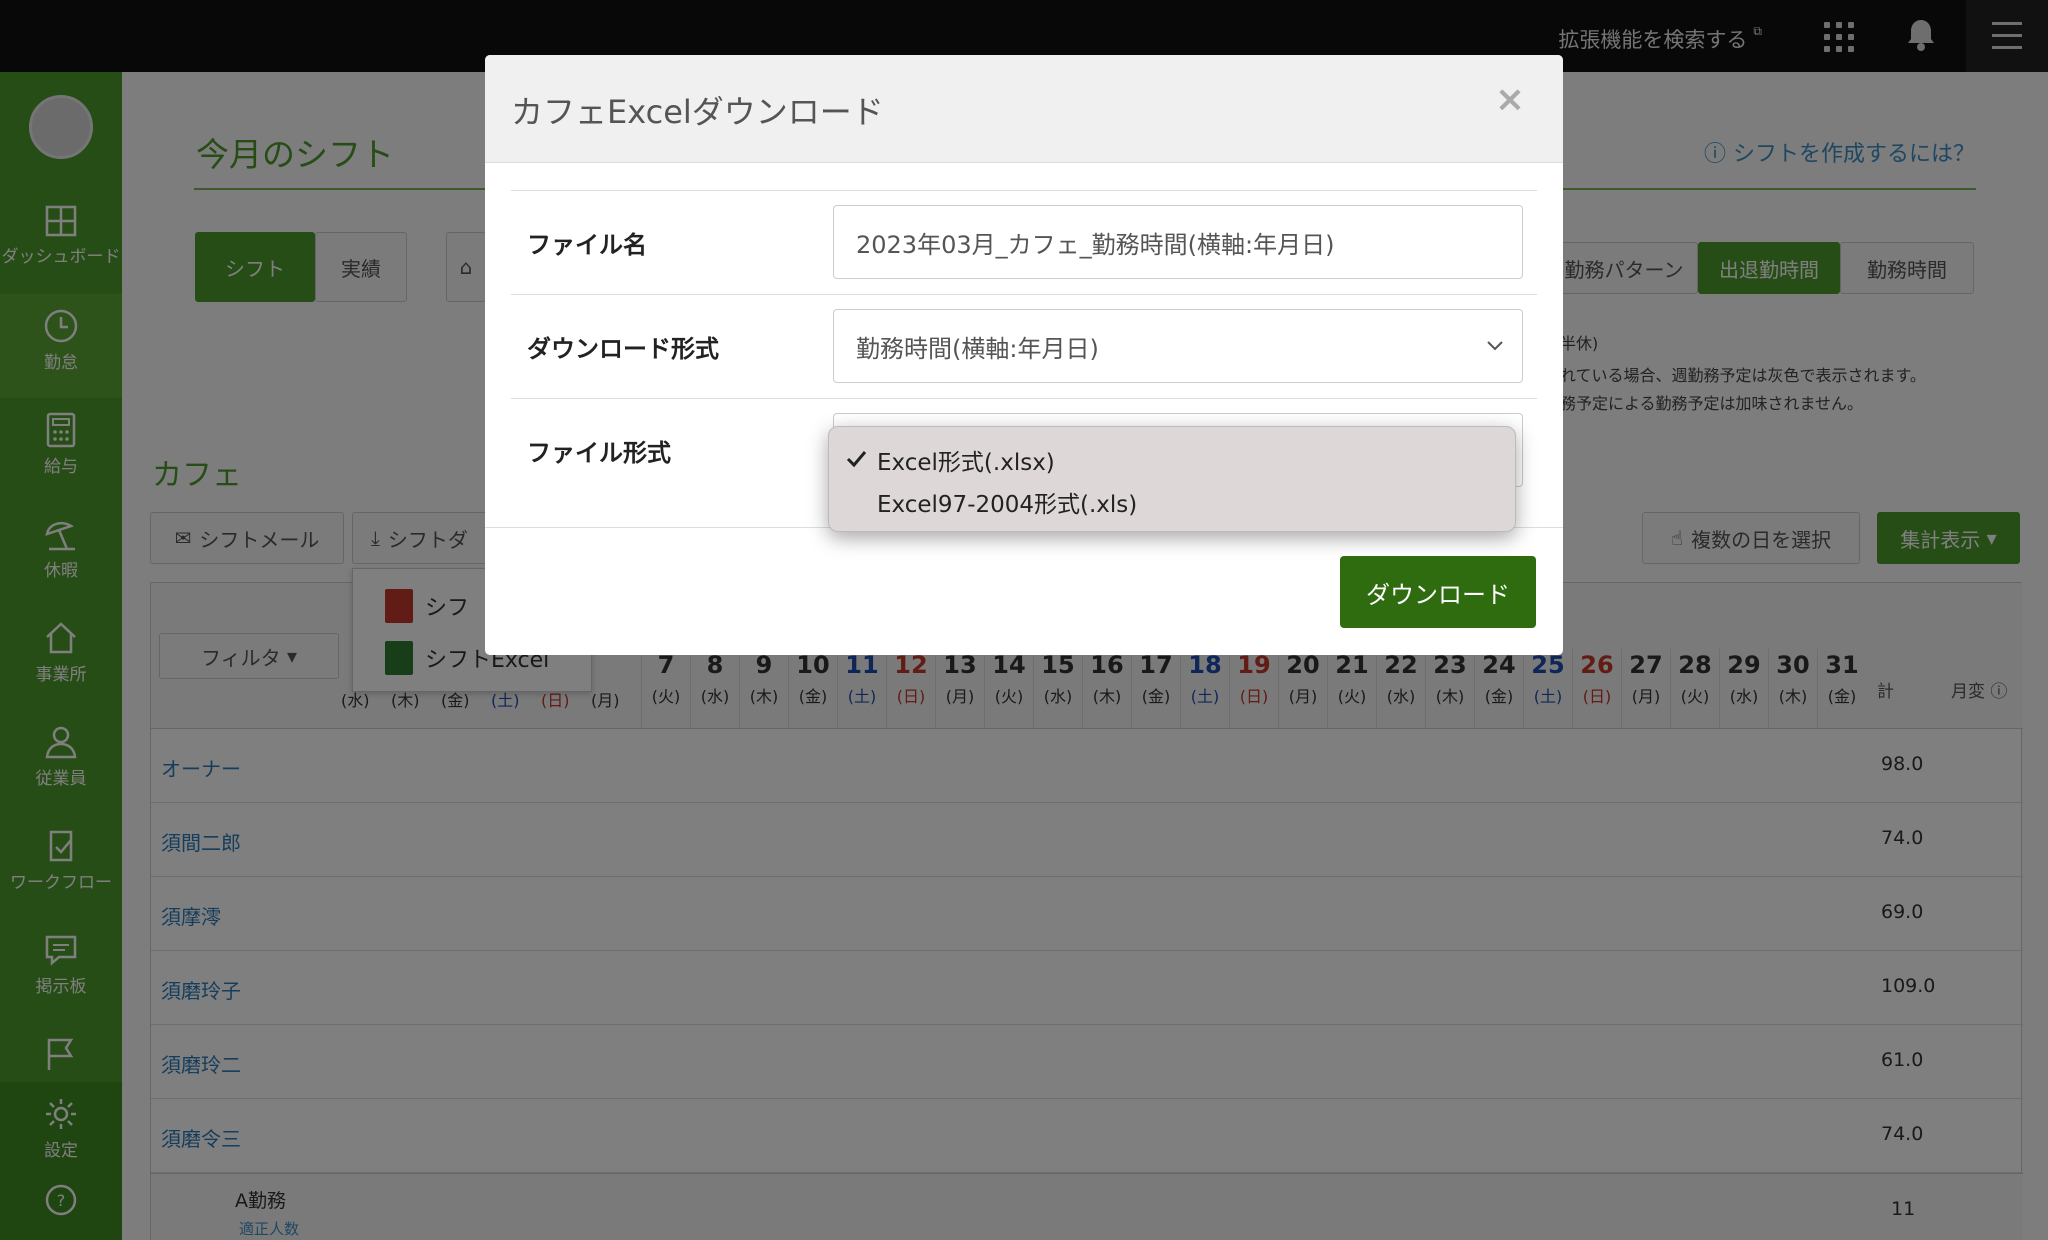  Describe the element at coordinates (1024, 109) in the screenshot. I see `modal-header: カフェExcelダウンロード ×` at that location.